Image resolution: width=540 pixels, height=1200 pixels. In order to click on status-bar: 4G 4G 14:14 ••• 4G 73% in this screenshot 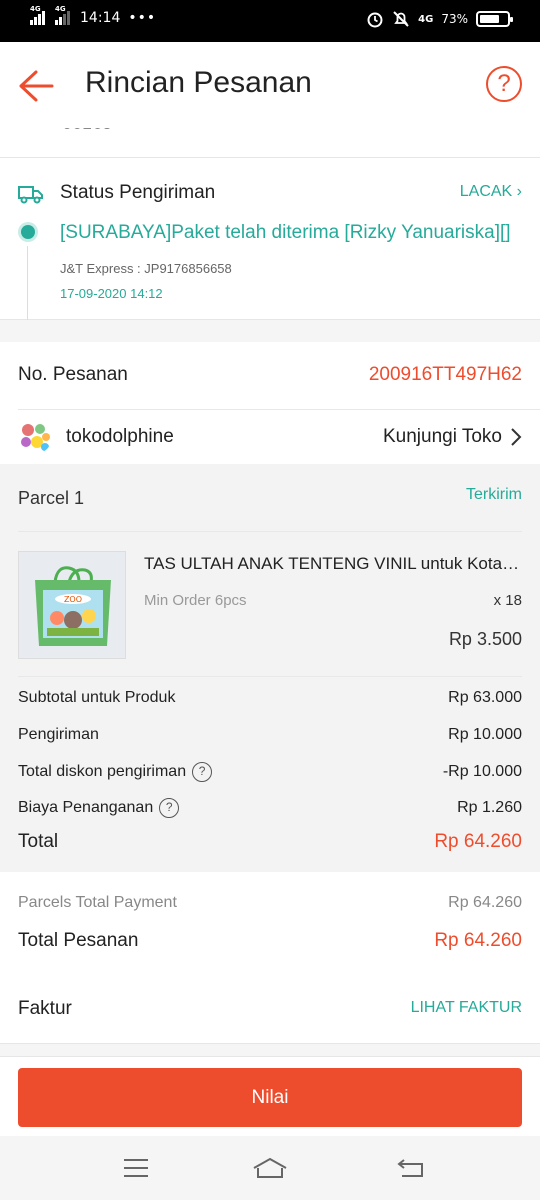, I will do `click(270, 21)`.